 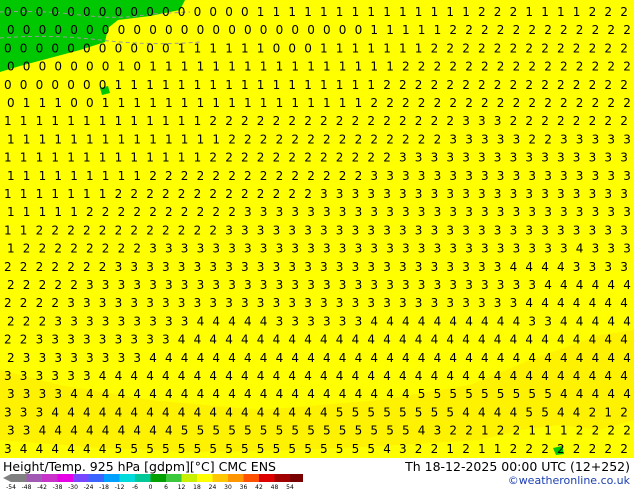 I want to click on legend-tick-label: -48, so click(x=27, y=487).